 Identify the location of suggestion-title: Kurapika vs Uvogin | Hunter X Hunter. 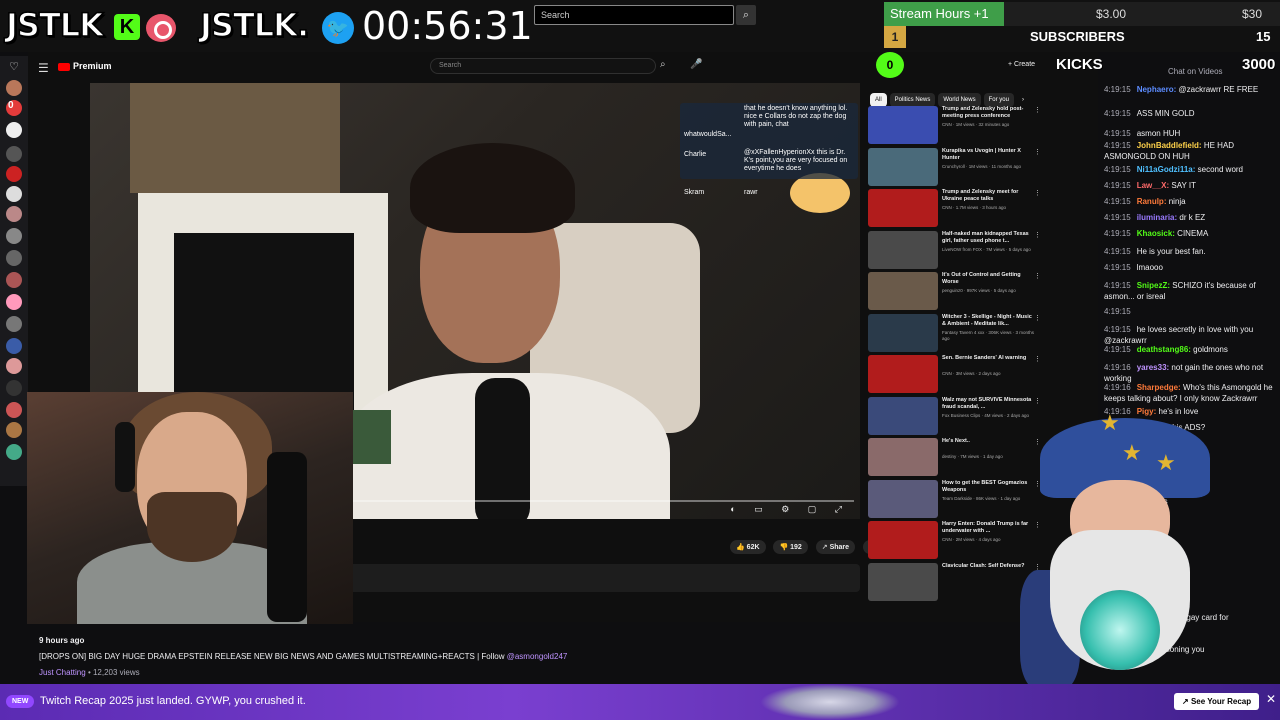
(988, 155).